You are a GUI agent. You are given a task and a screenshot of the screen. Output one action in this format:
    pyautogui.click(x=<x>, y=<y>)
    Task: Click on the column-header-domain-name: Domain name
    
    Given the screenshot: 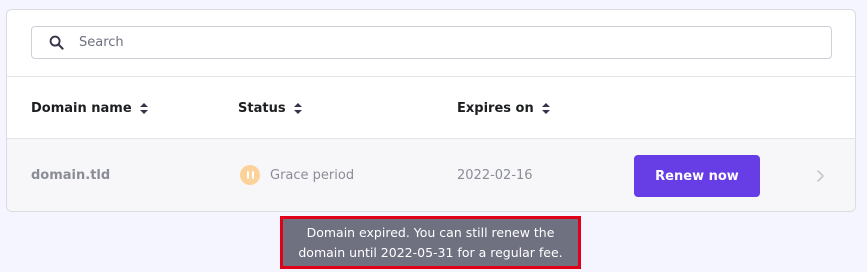 What is the action you would take?
    pyautogui.click(x=89, y=108)
    